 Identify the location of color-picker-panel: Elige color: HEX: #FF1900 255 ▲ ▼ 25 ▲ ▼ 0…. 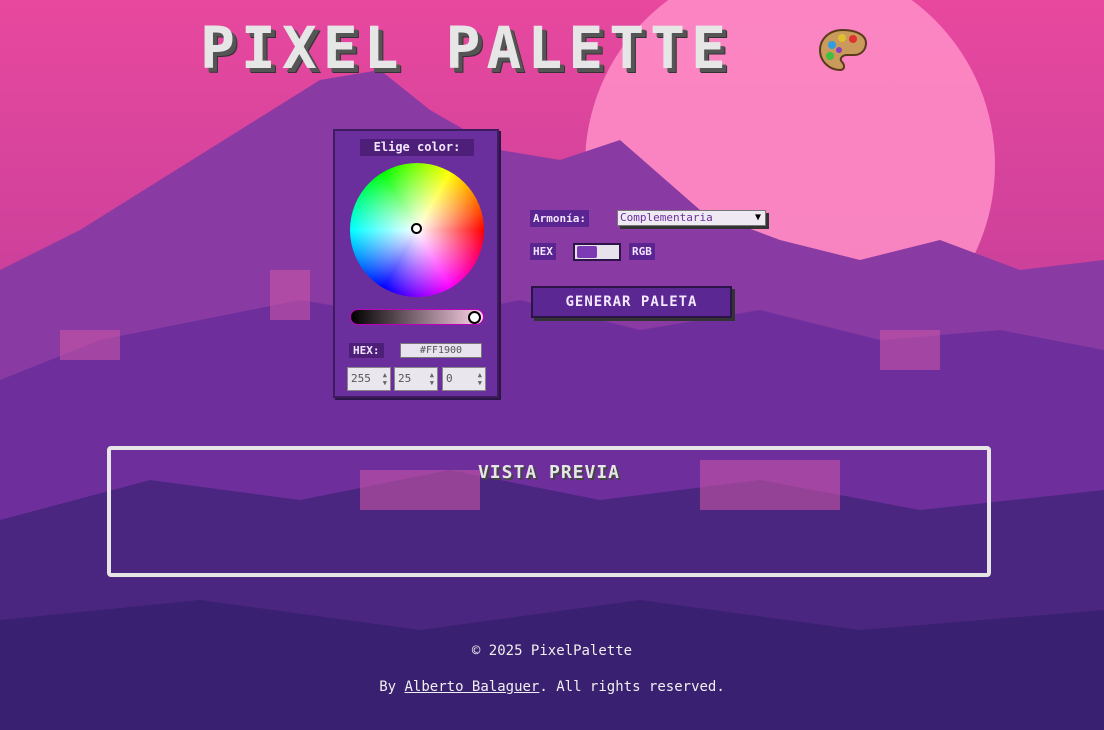
(416, 263).